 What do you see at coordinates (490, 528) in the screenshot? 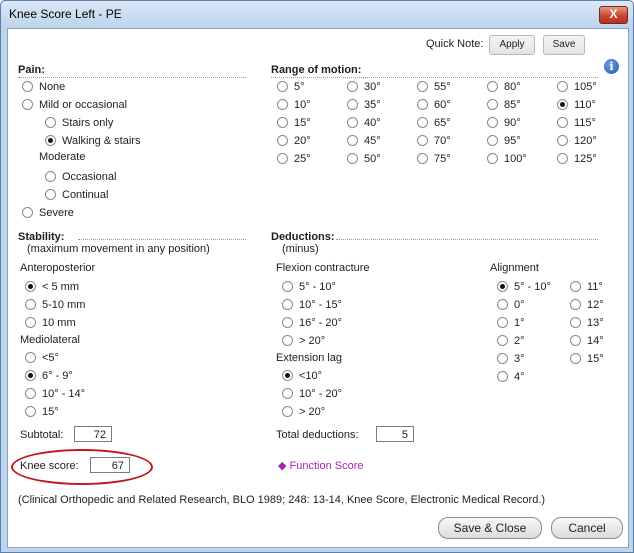
I see `save-close-button: Save & Close` at bounding box center [490, 528].